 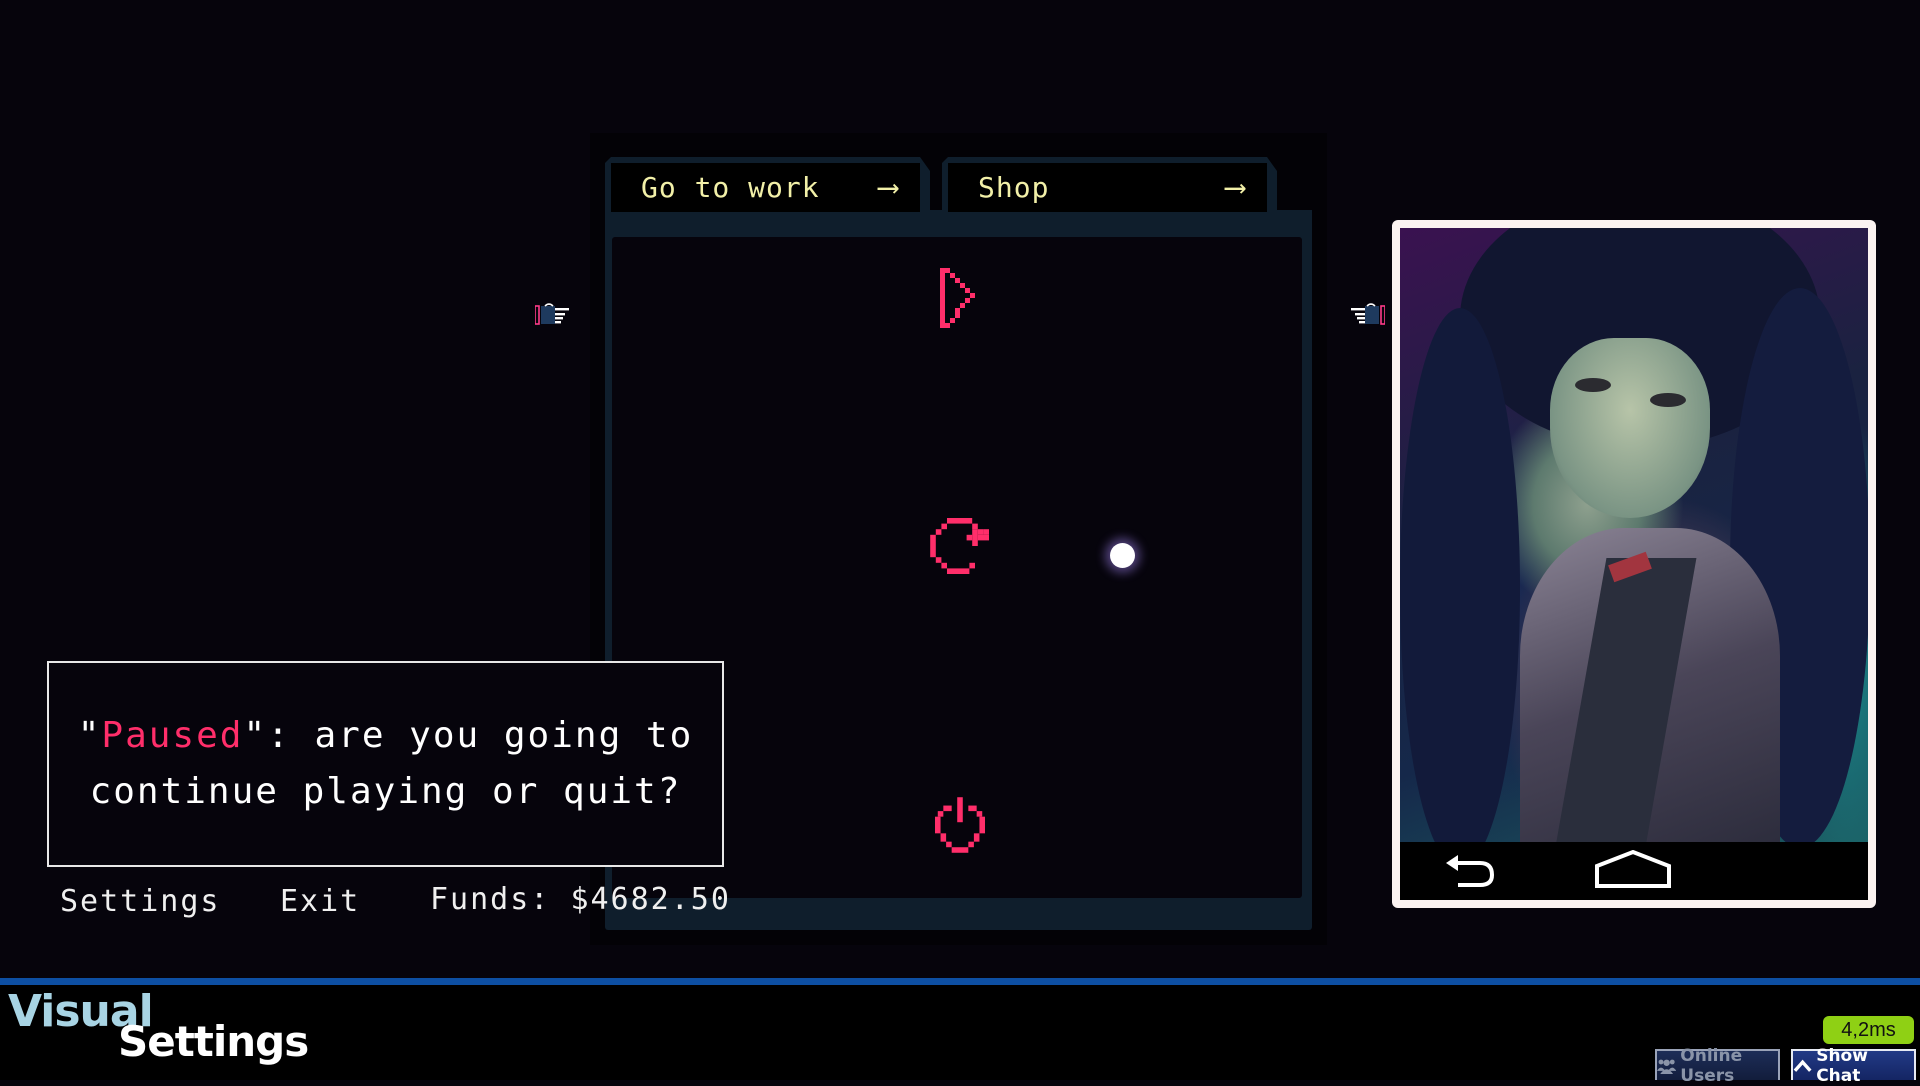 I want to click on restart-icon-shape, so click(x=959, y=546).